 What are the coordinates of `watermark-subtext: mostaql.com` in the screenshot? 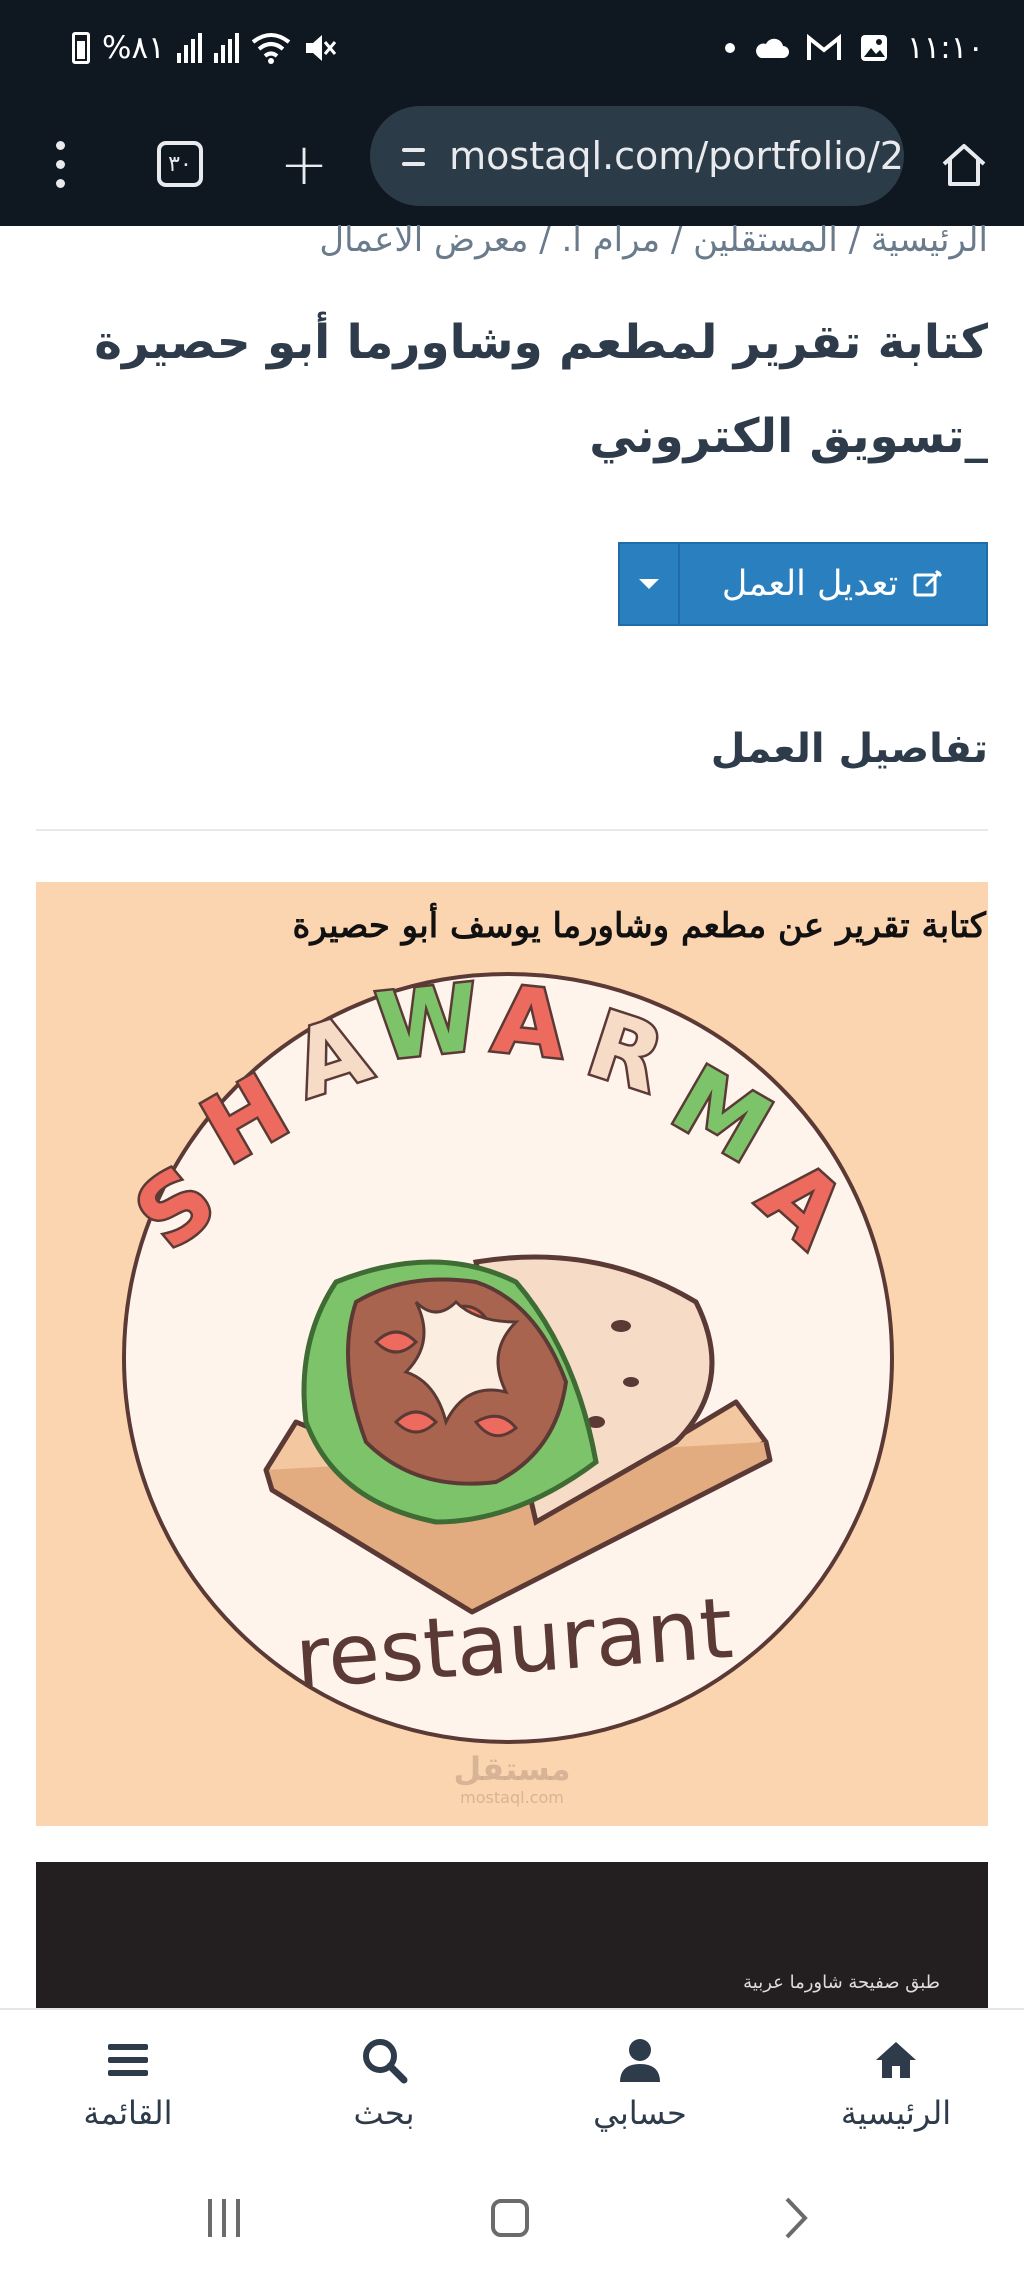 It's located at (512, 1797).